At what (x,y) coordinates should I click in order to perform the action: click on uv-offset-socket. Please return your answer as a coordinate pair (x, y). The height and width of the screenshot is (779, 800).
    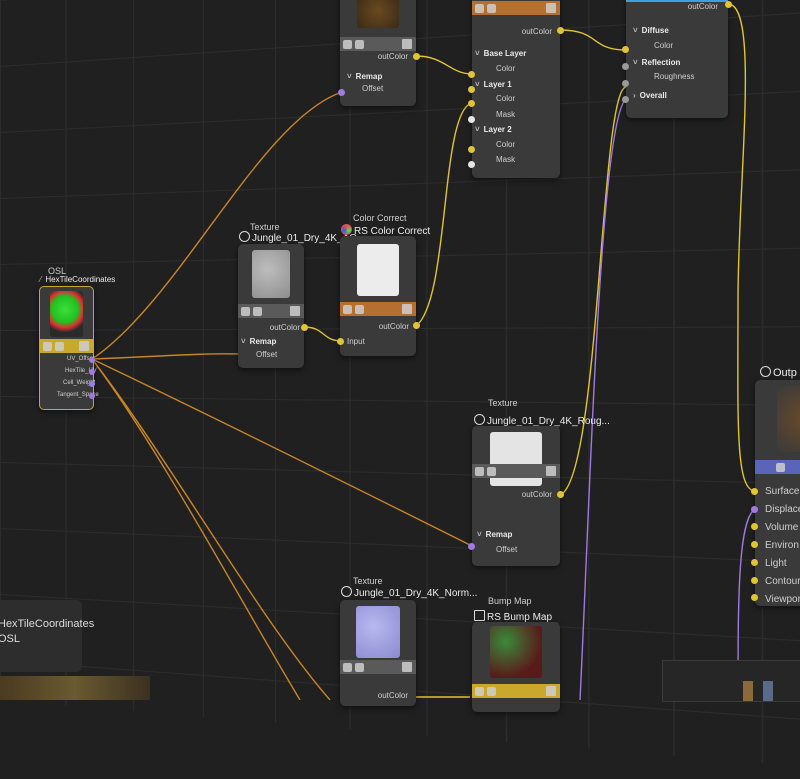
    Looking at the image, I should click on (92, 360).